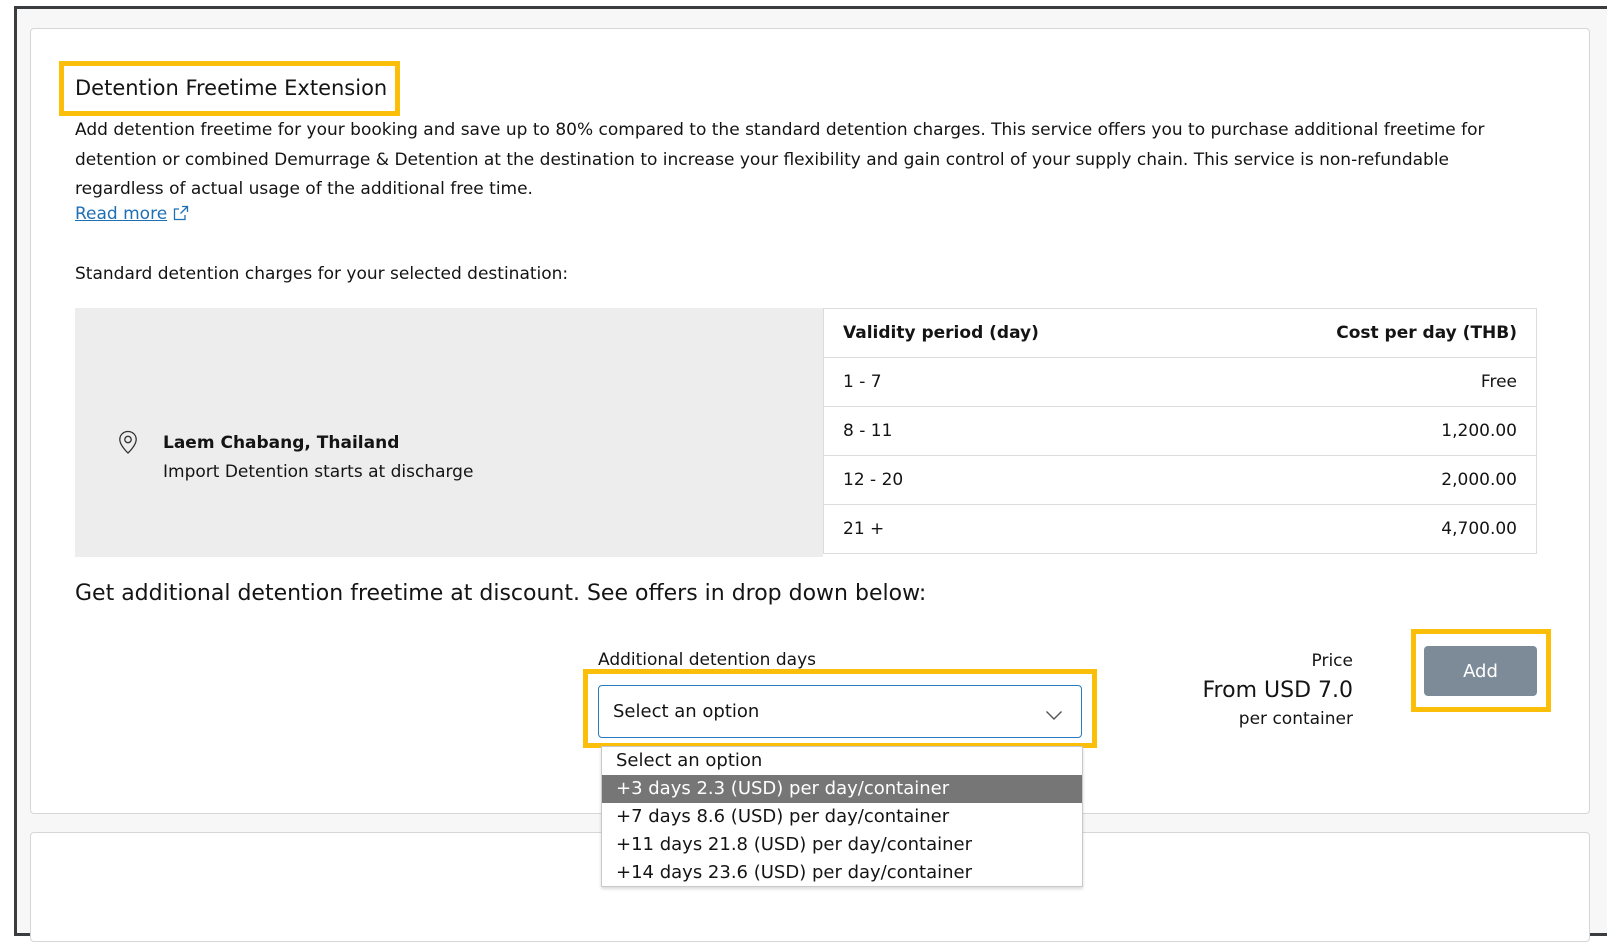  What do you see at coordinates (121, 214) in the screenshot?
I see `read-more-label: Read more` at bounding box center [121, 214].